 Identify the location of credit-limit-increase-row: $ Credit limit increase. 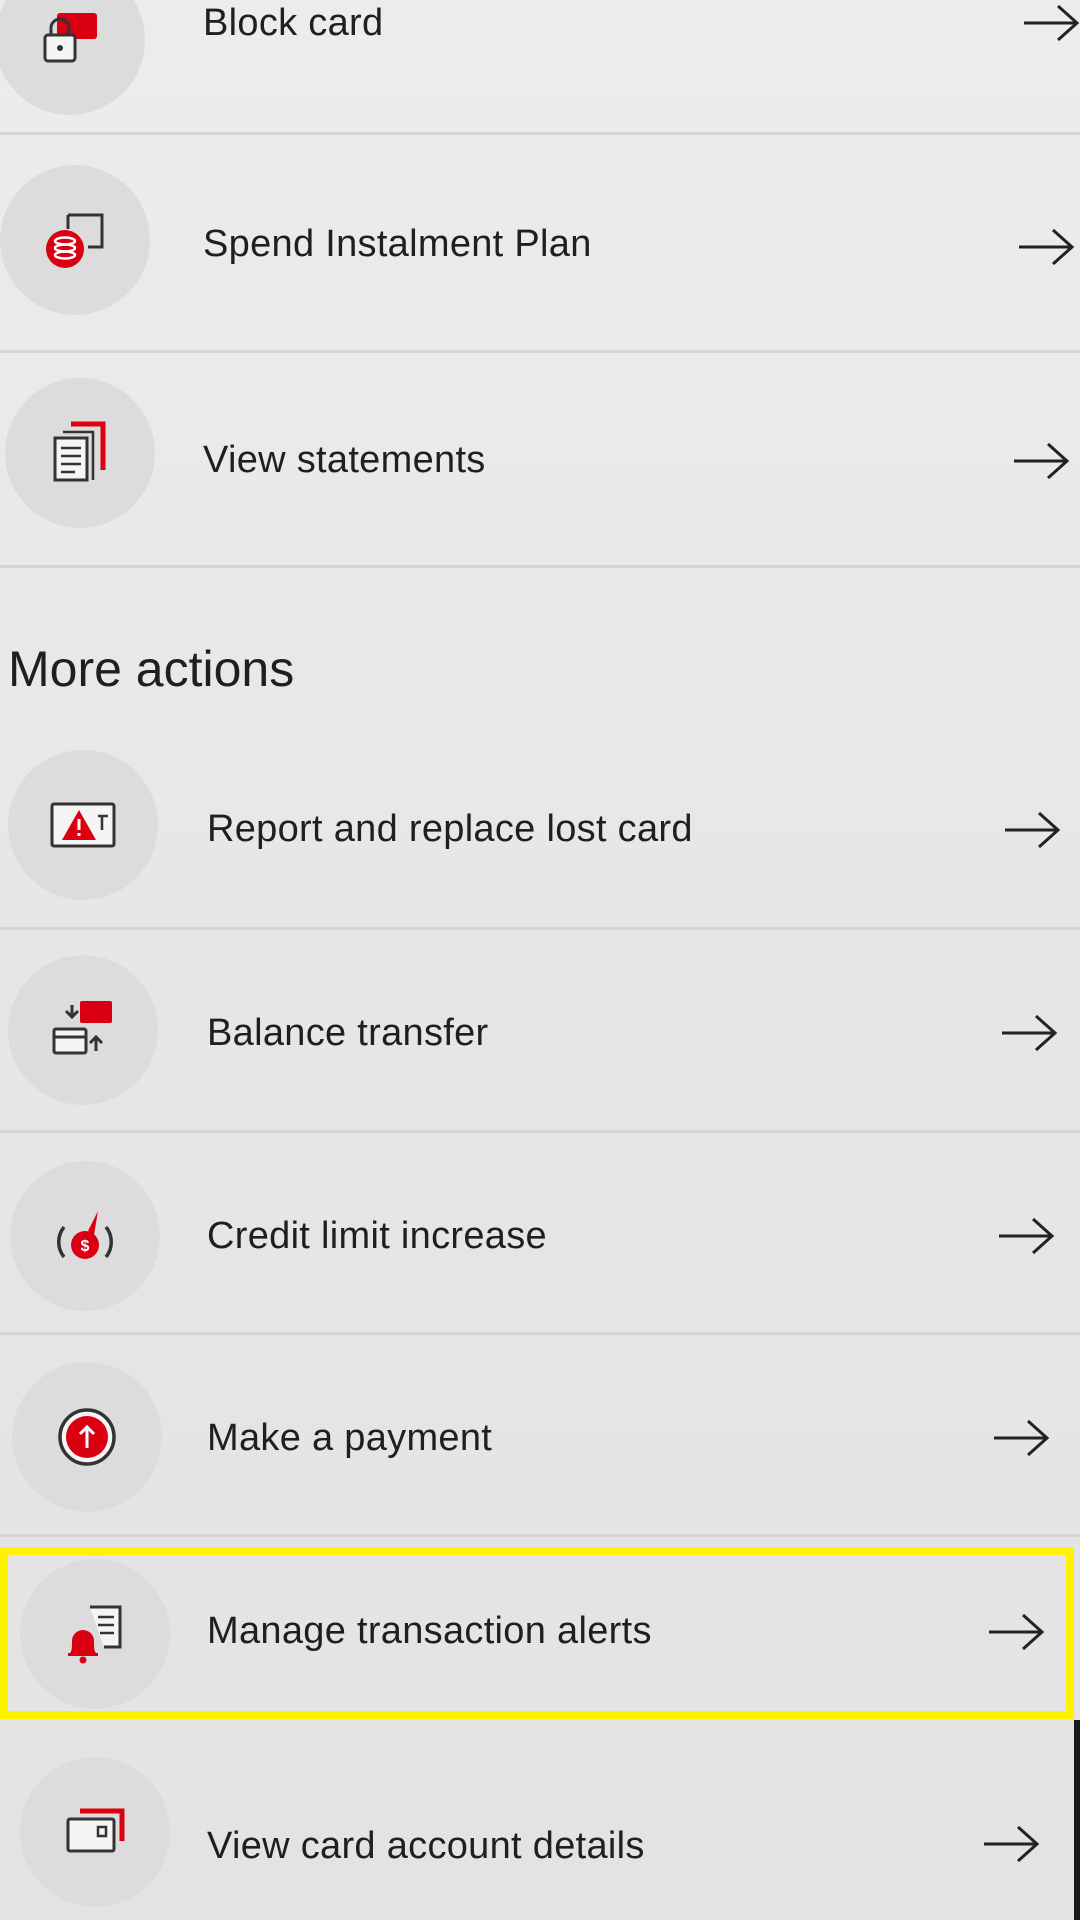
(540, 1234).